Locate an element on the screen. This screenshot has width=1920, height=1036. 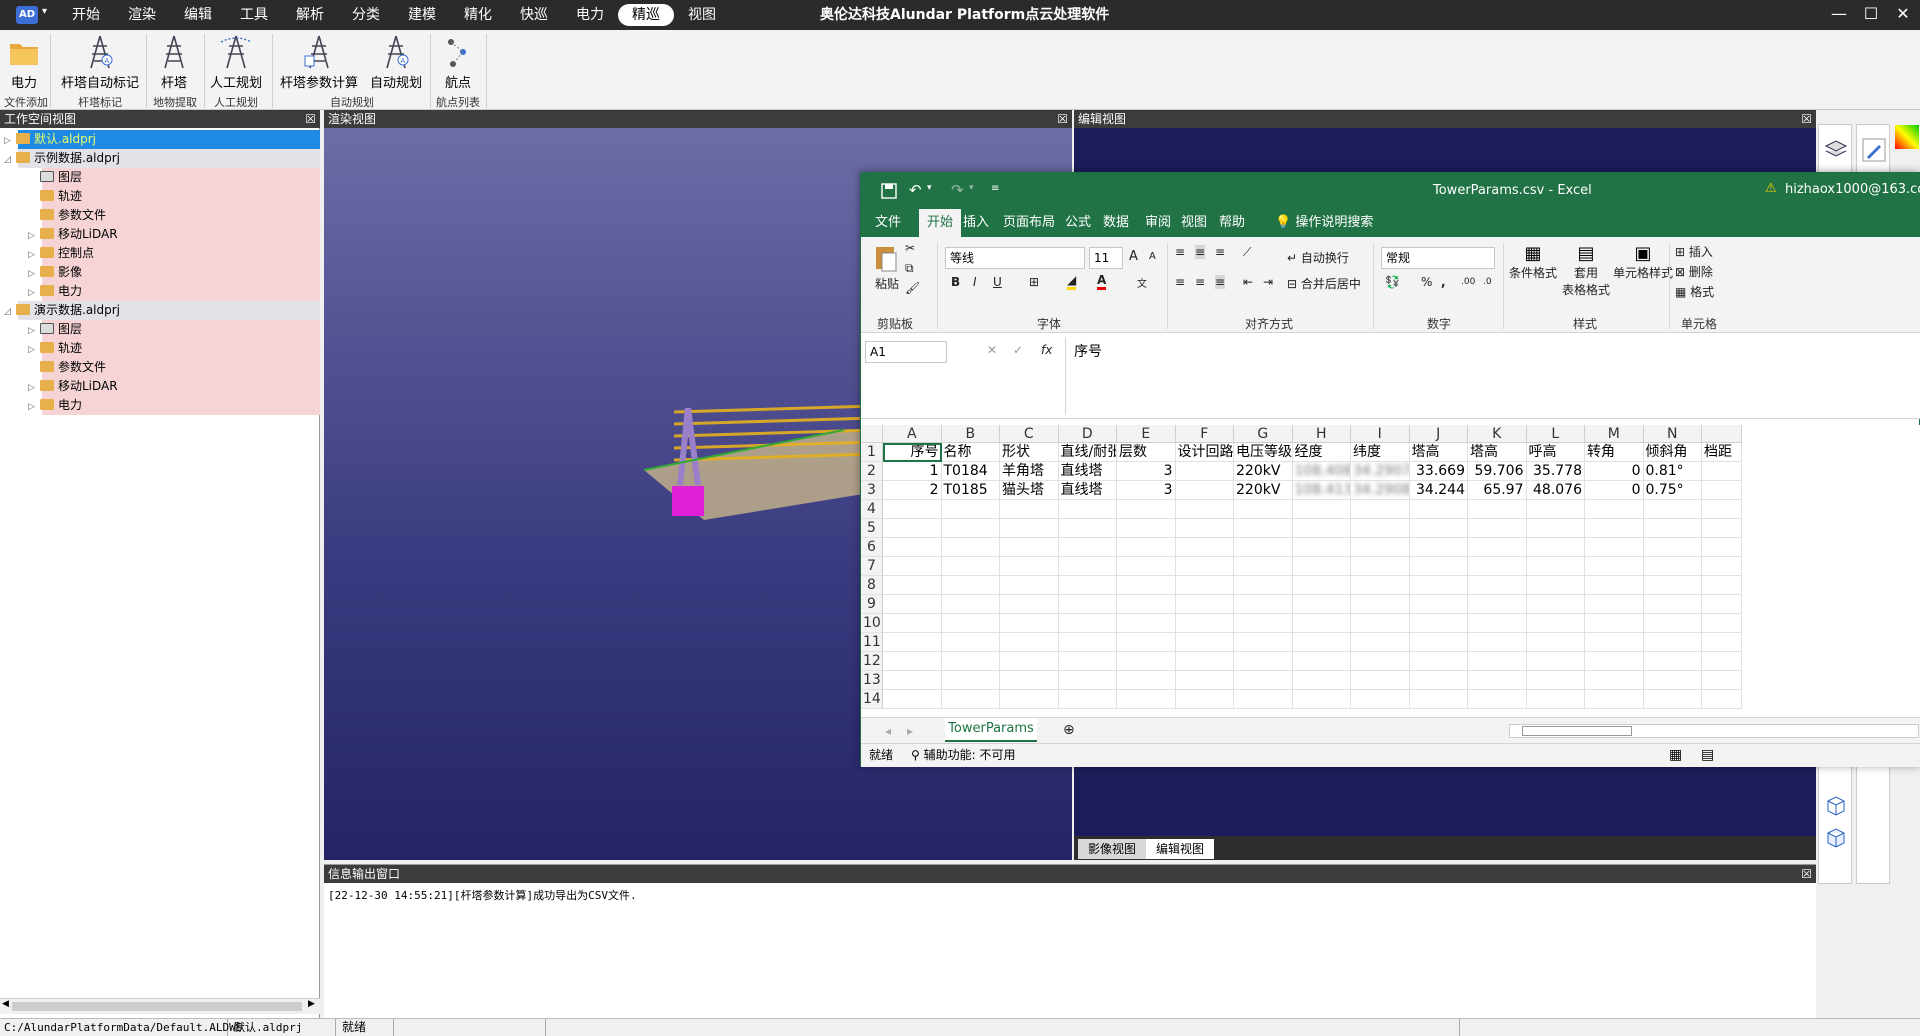
grid-cell: 呼高 is located at coordinates (1555, 452).